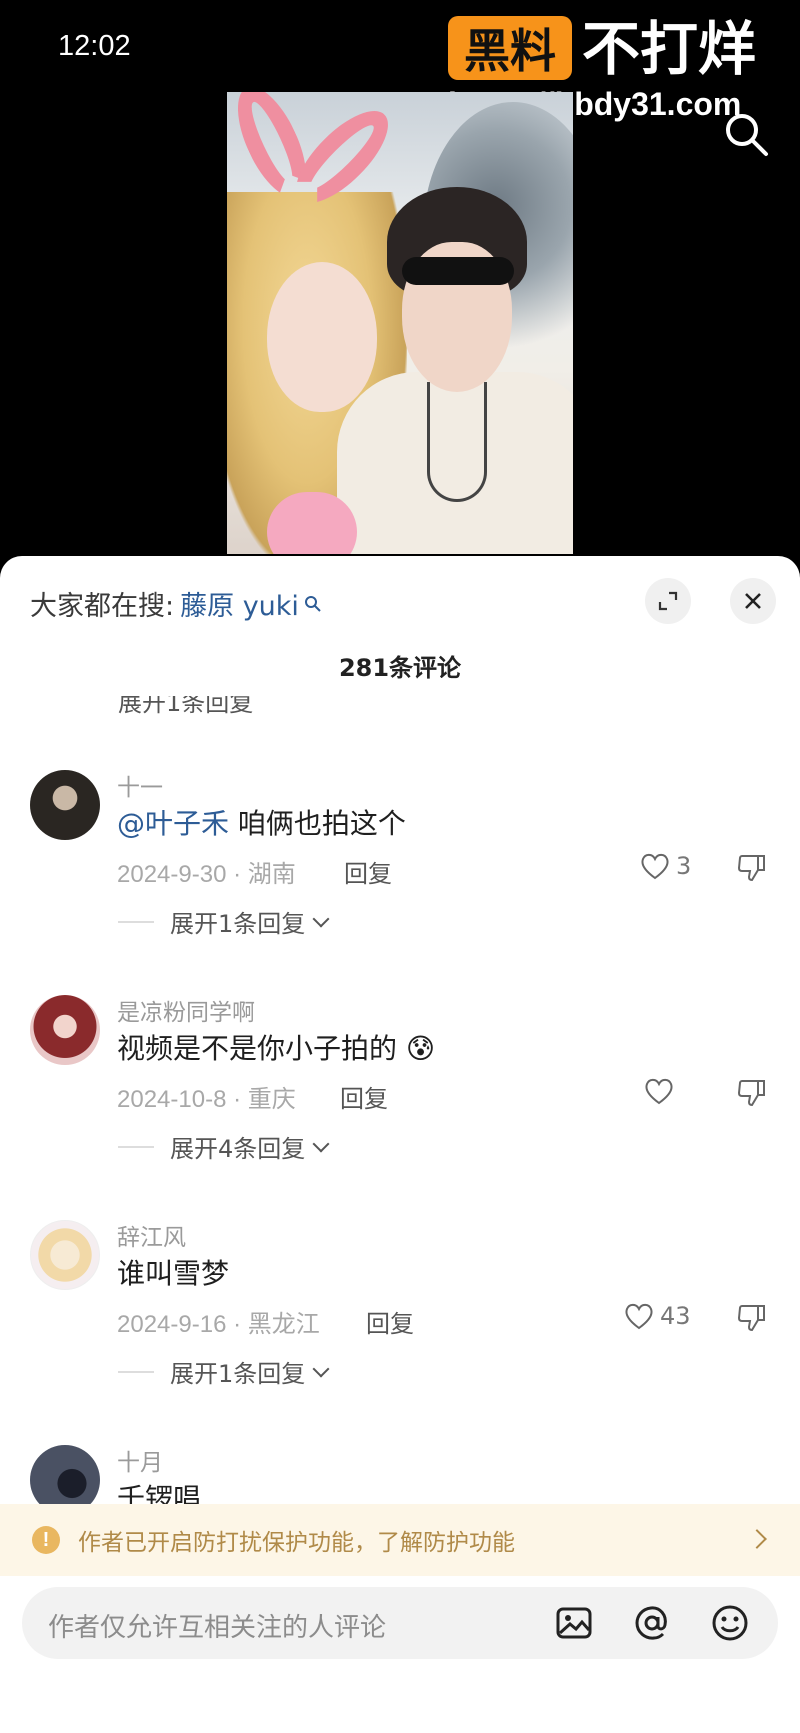 The image size is (800, 1733). Describe the element at coordinates (420, 1048) in the screenshot. I see `emoji-icon: 😰` at that location.